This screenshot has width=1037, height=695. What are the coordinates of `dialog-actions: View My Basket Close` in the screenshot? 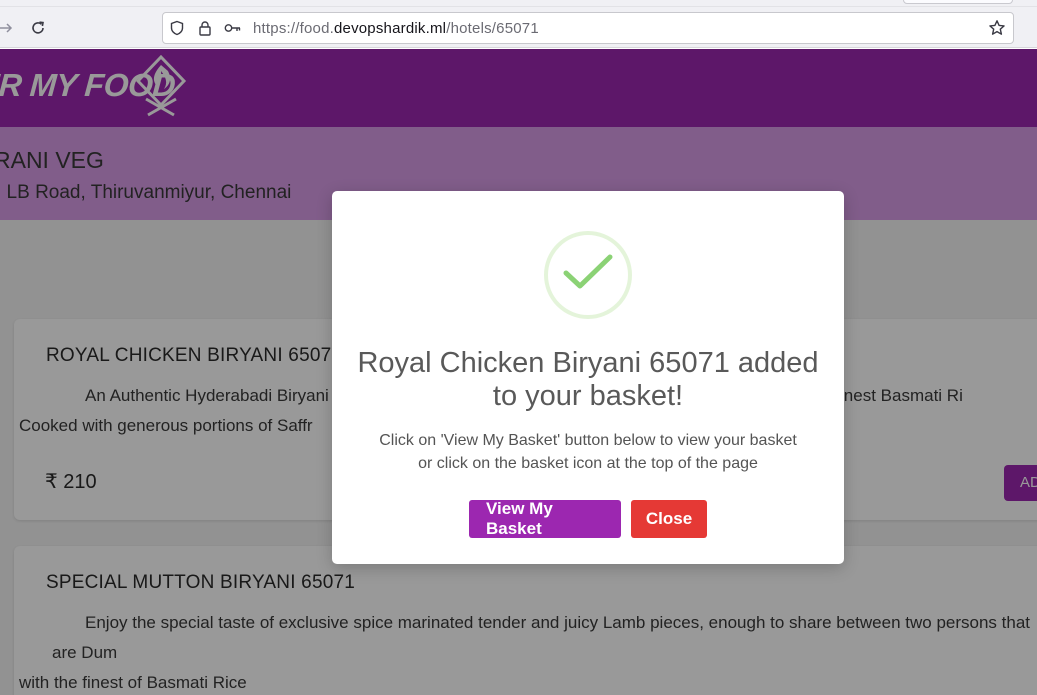 It's located at (588, 518).